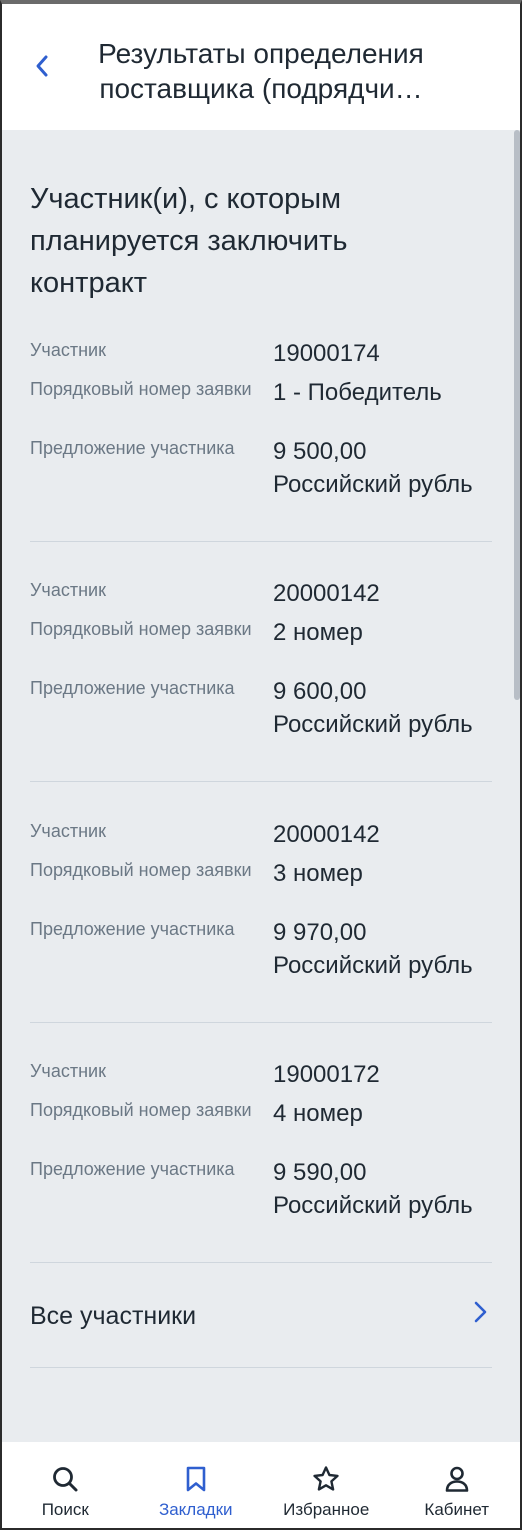 This screenshot has width=522, height=1530. I want to click on order-number-value: 2 номер, so click(318, 632).